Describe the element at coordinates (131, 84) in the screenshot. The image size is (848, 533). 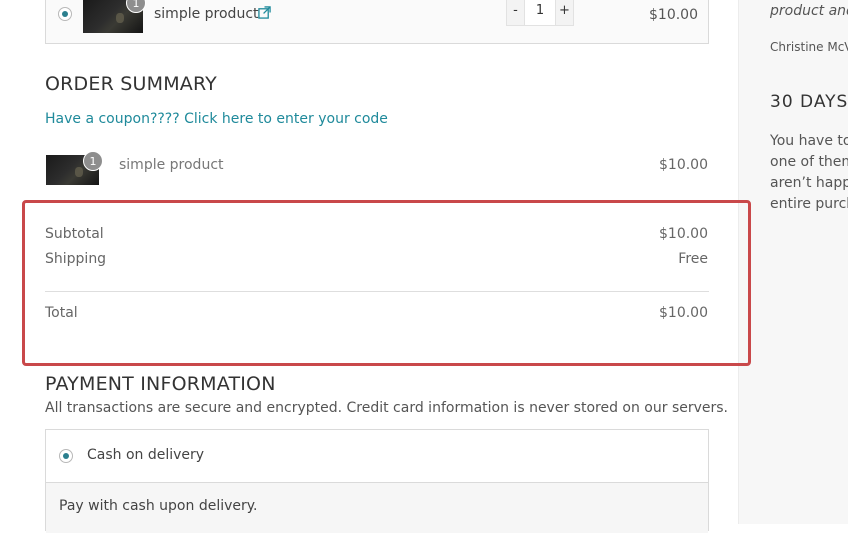
I see `order-summary-title: ORDER SUMMARY` at that location.